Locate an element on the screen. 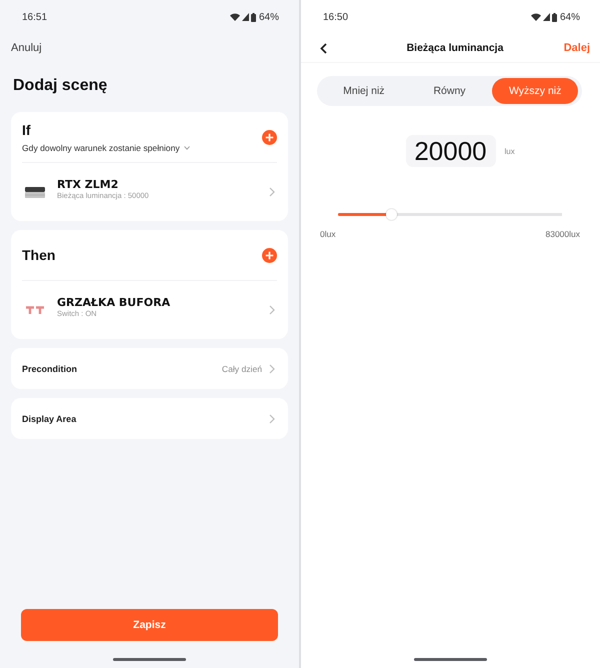 The image size is (600, 668). setting-value: Cały dzień is located at coordinates (242, 369).